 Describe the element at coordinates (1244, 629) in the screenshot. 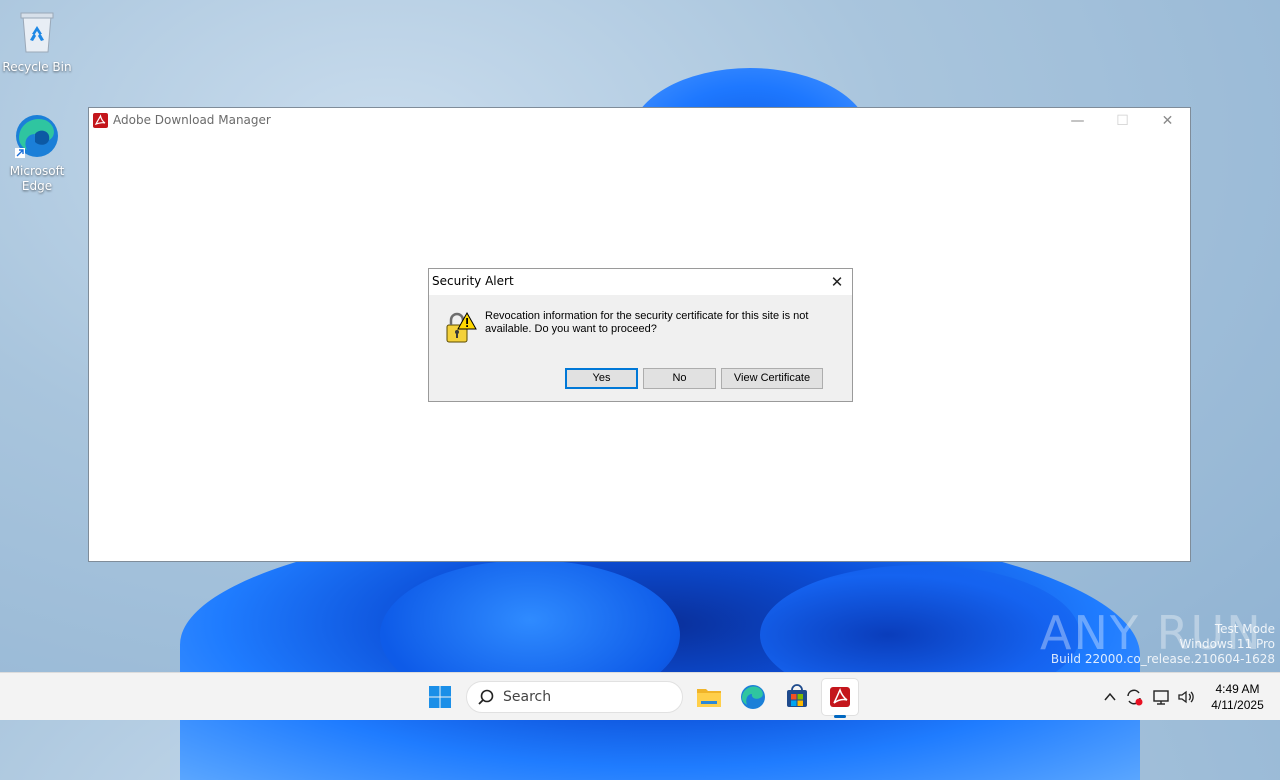

I see `watermark-line: Test Mode` at that location.